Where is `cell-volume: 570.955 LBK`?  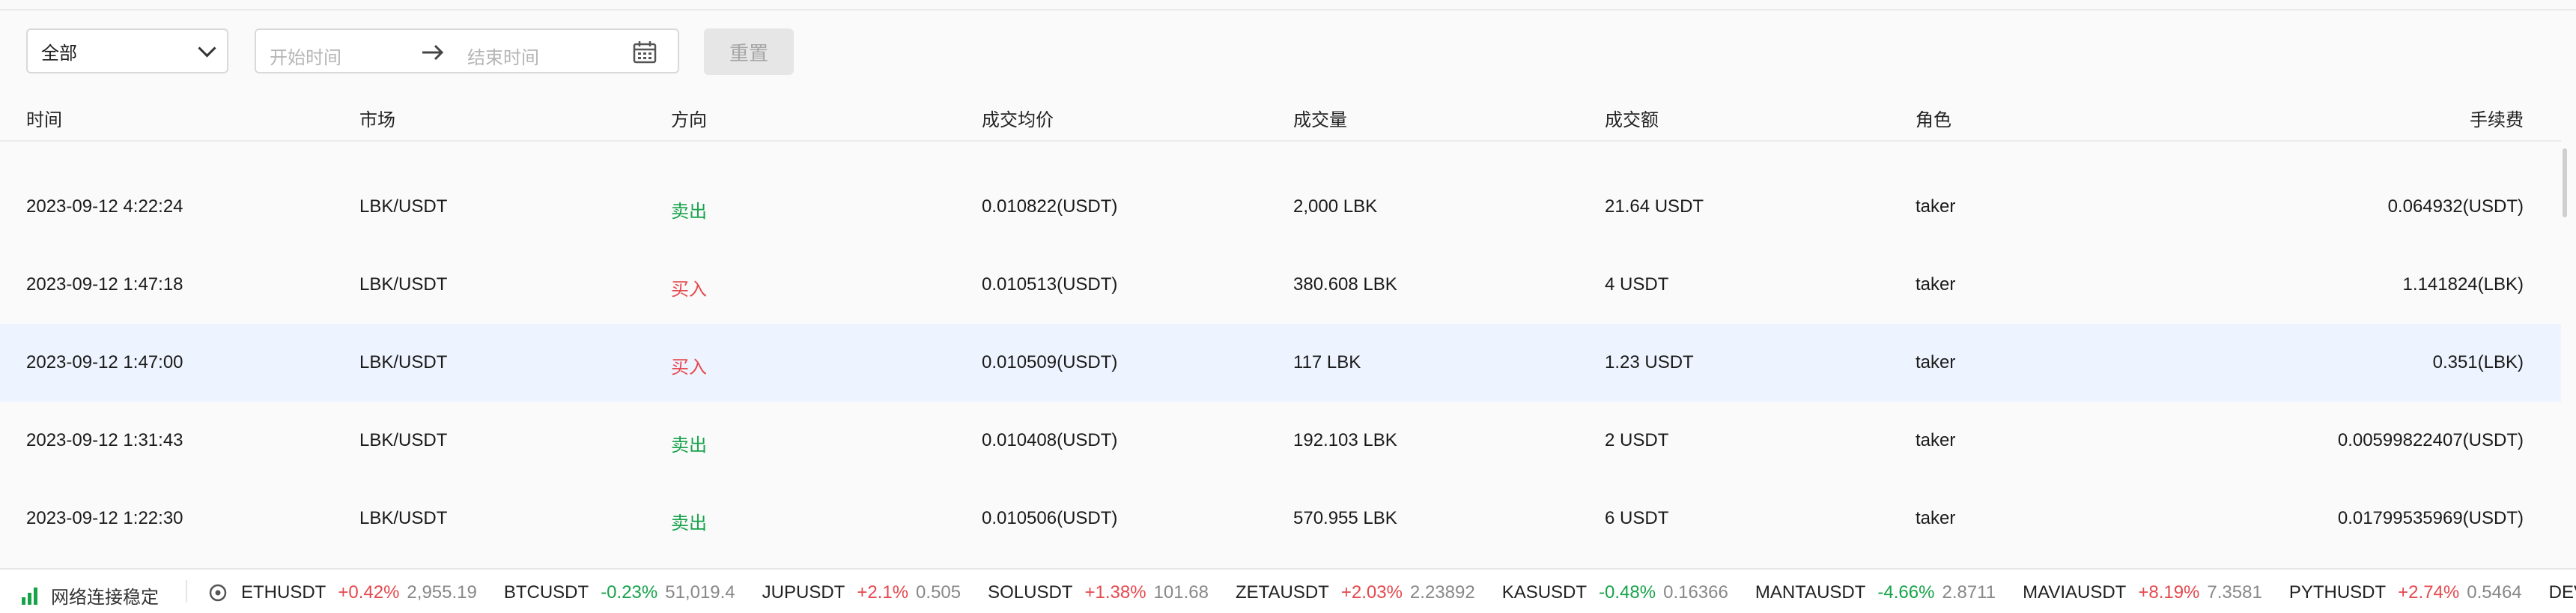
cell-volume: 570.955 LBK is located at coordinates (1345, 518).